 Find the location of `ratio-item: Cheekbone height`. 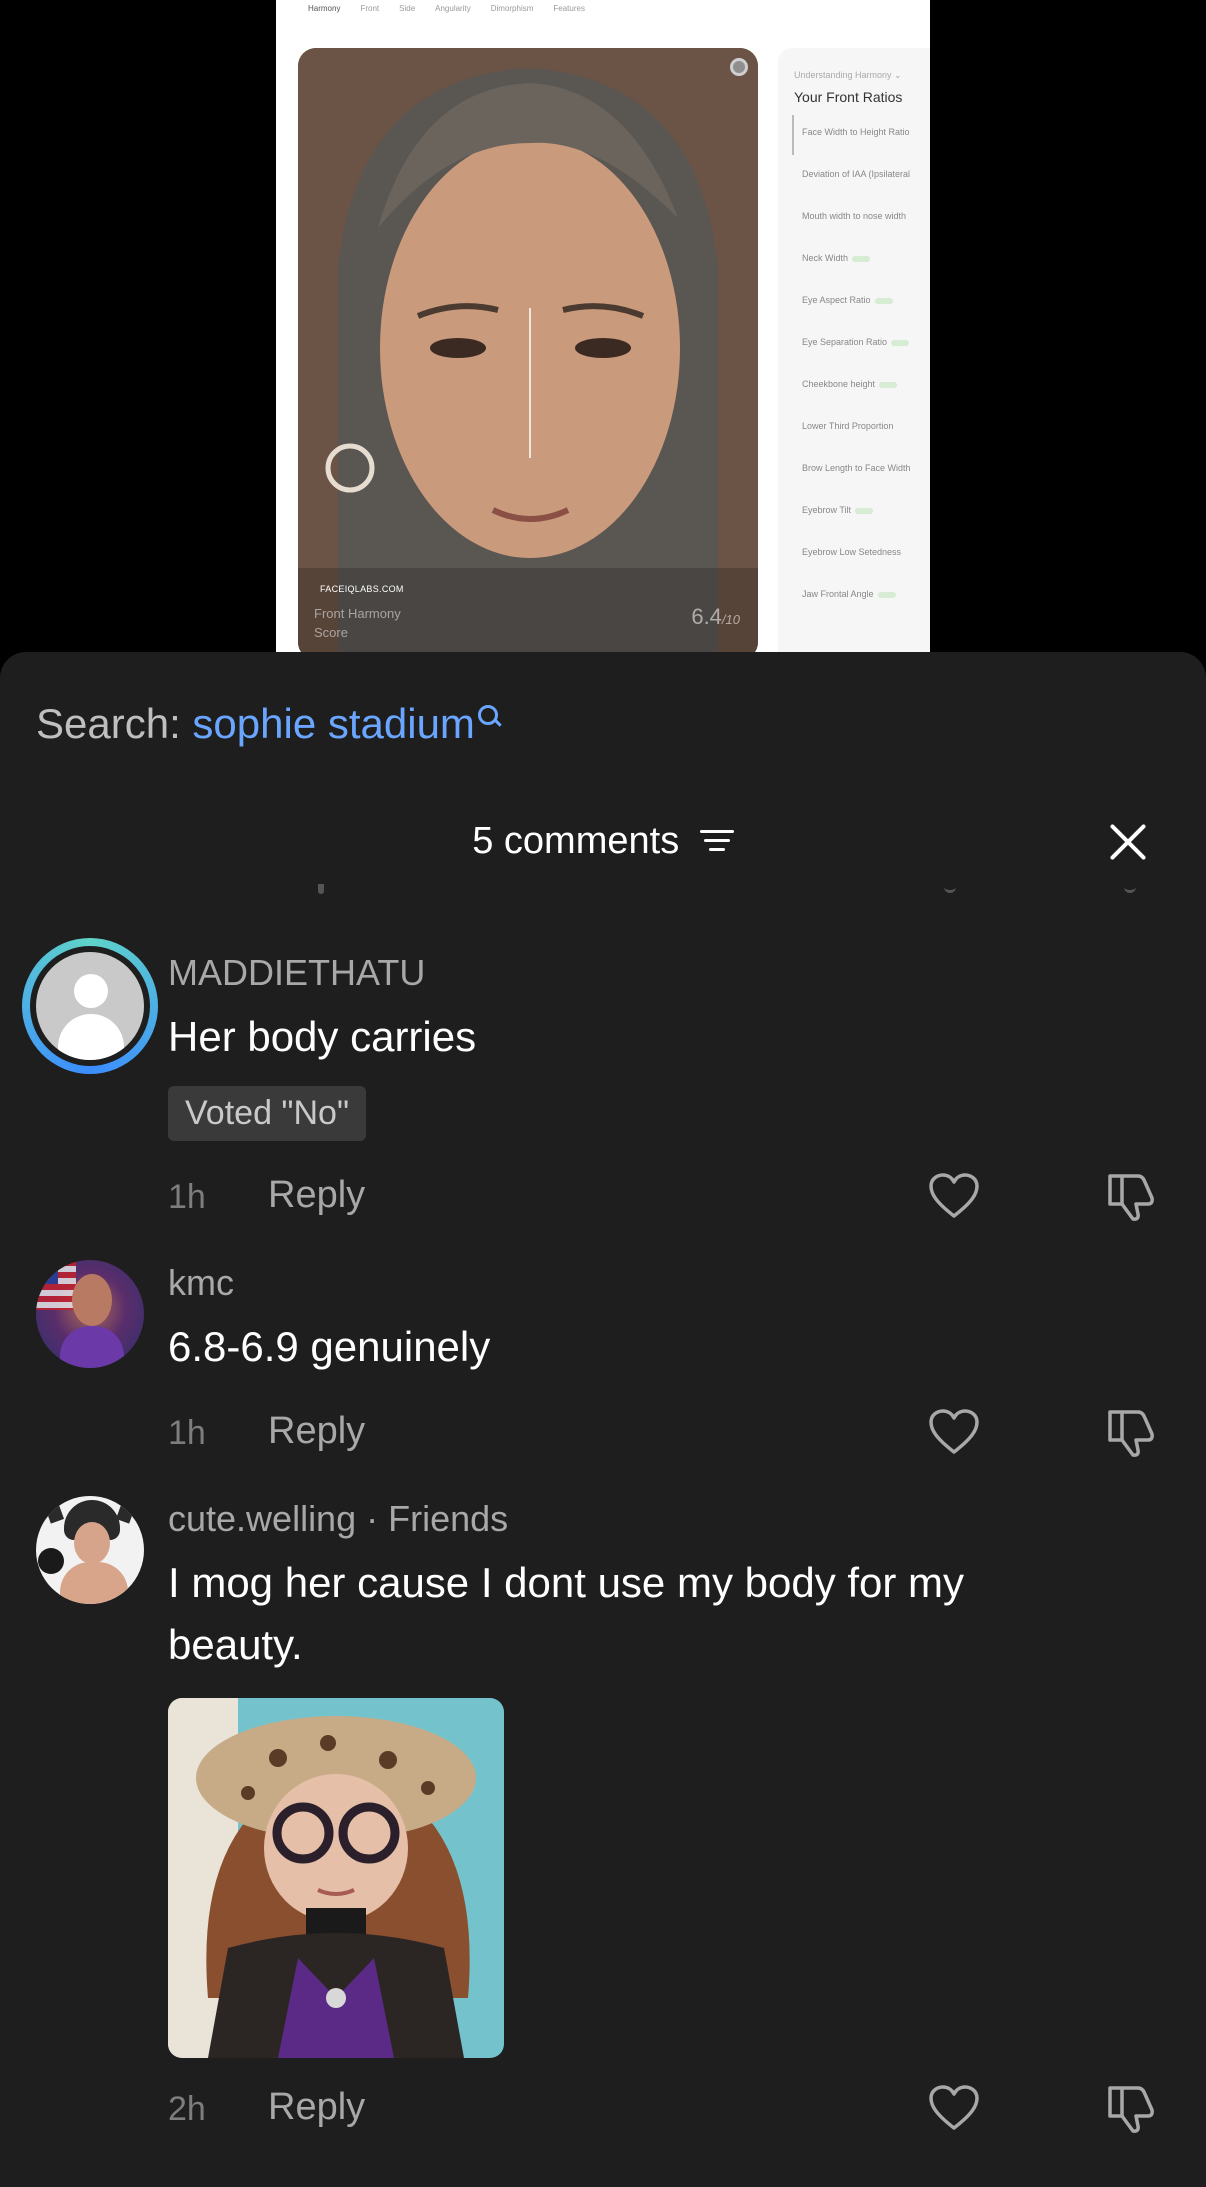

ratio-item: Cheekbone height is located at coordinates (866, 400).